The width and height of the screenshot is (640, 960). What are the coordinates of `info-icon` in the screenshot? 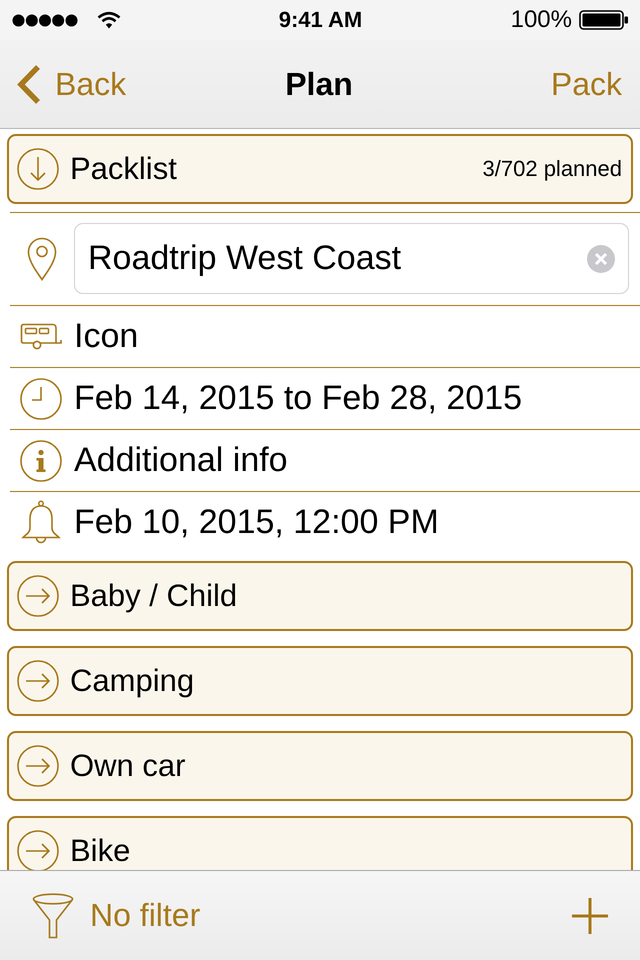 It's located at (41, 461).